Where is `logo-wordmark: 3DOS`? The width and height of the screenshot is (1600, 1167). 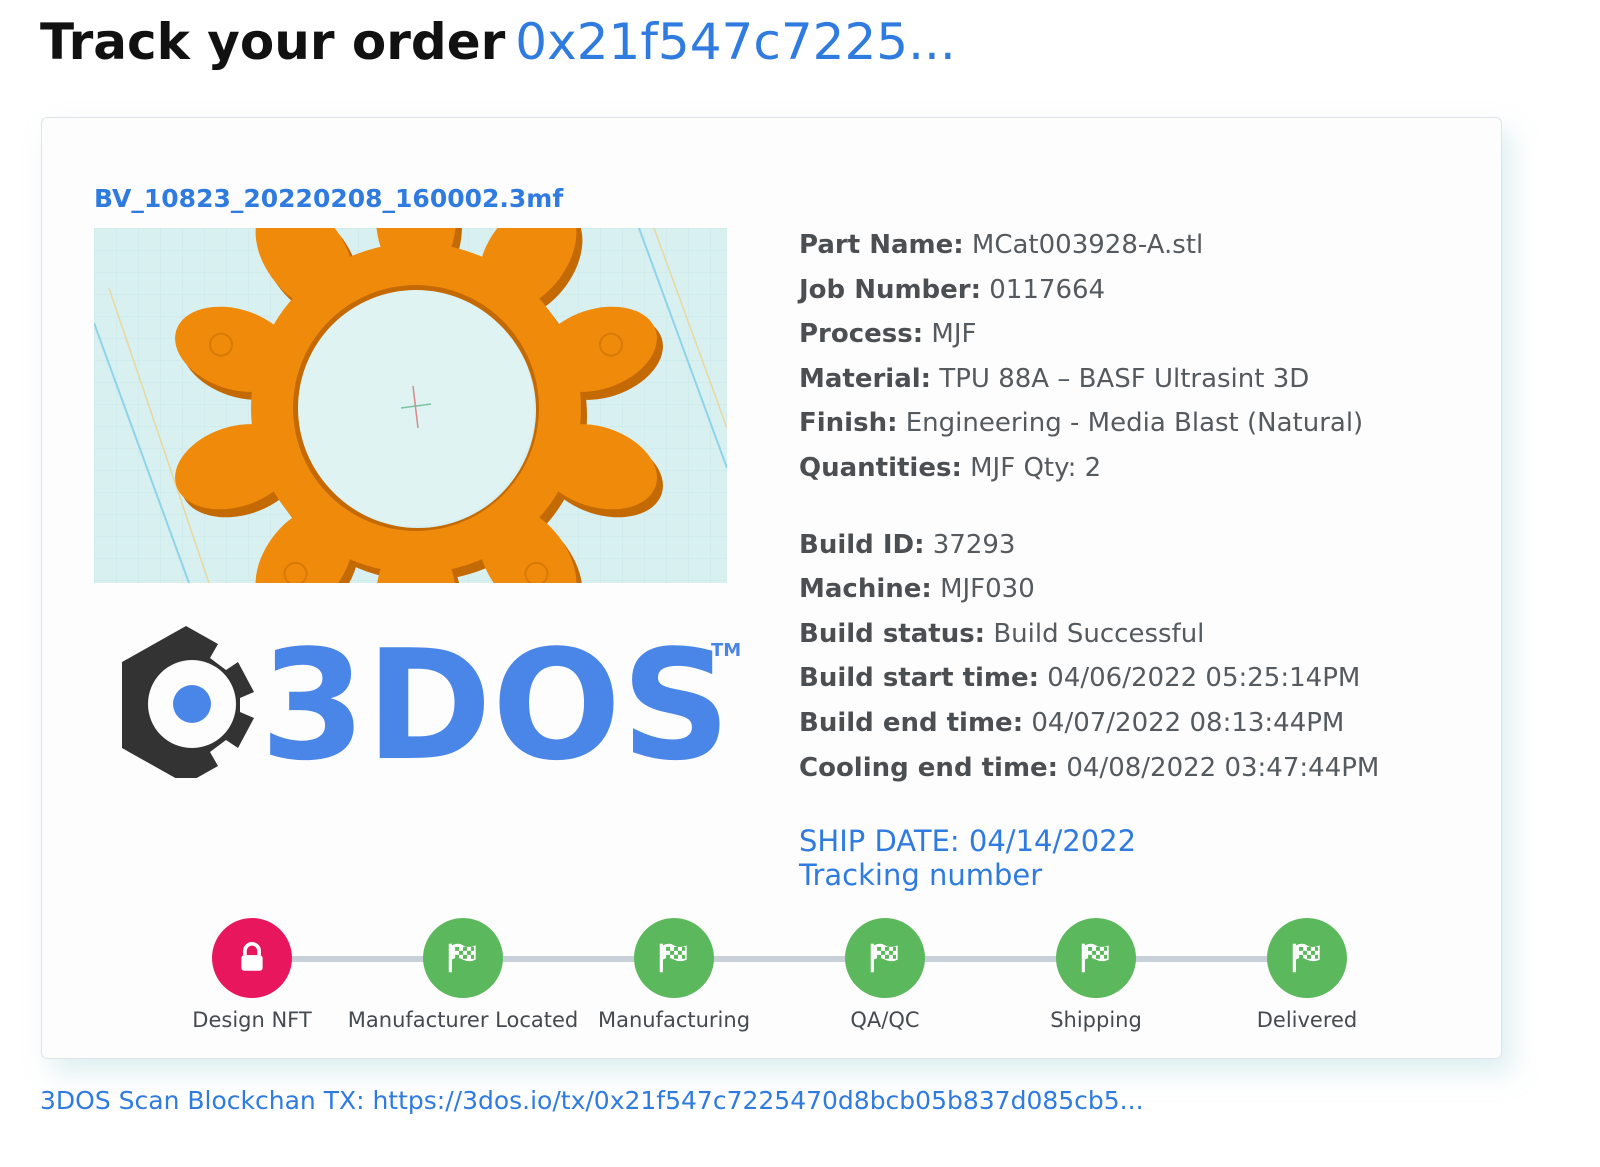 logo-wordmark: 3DOS is located at coordinates (495, 698).